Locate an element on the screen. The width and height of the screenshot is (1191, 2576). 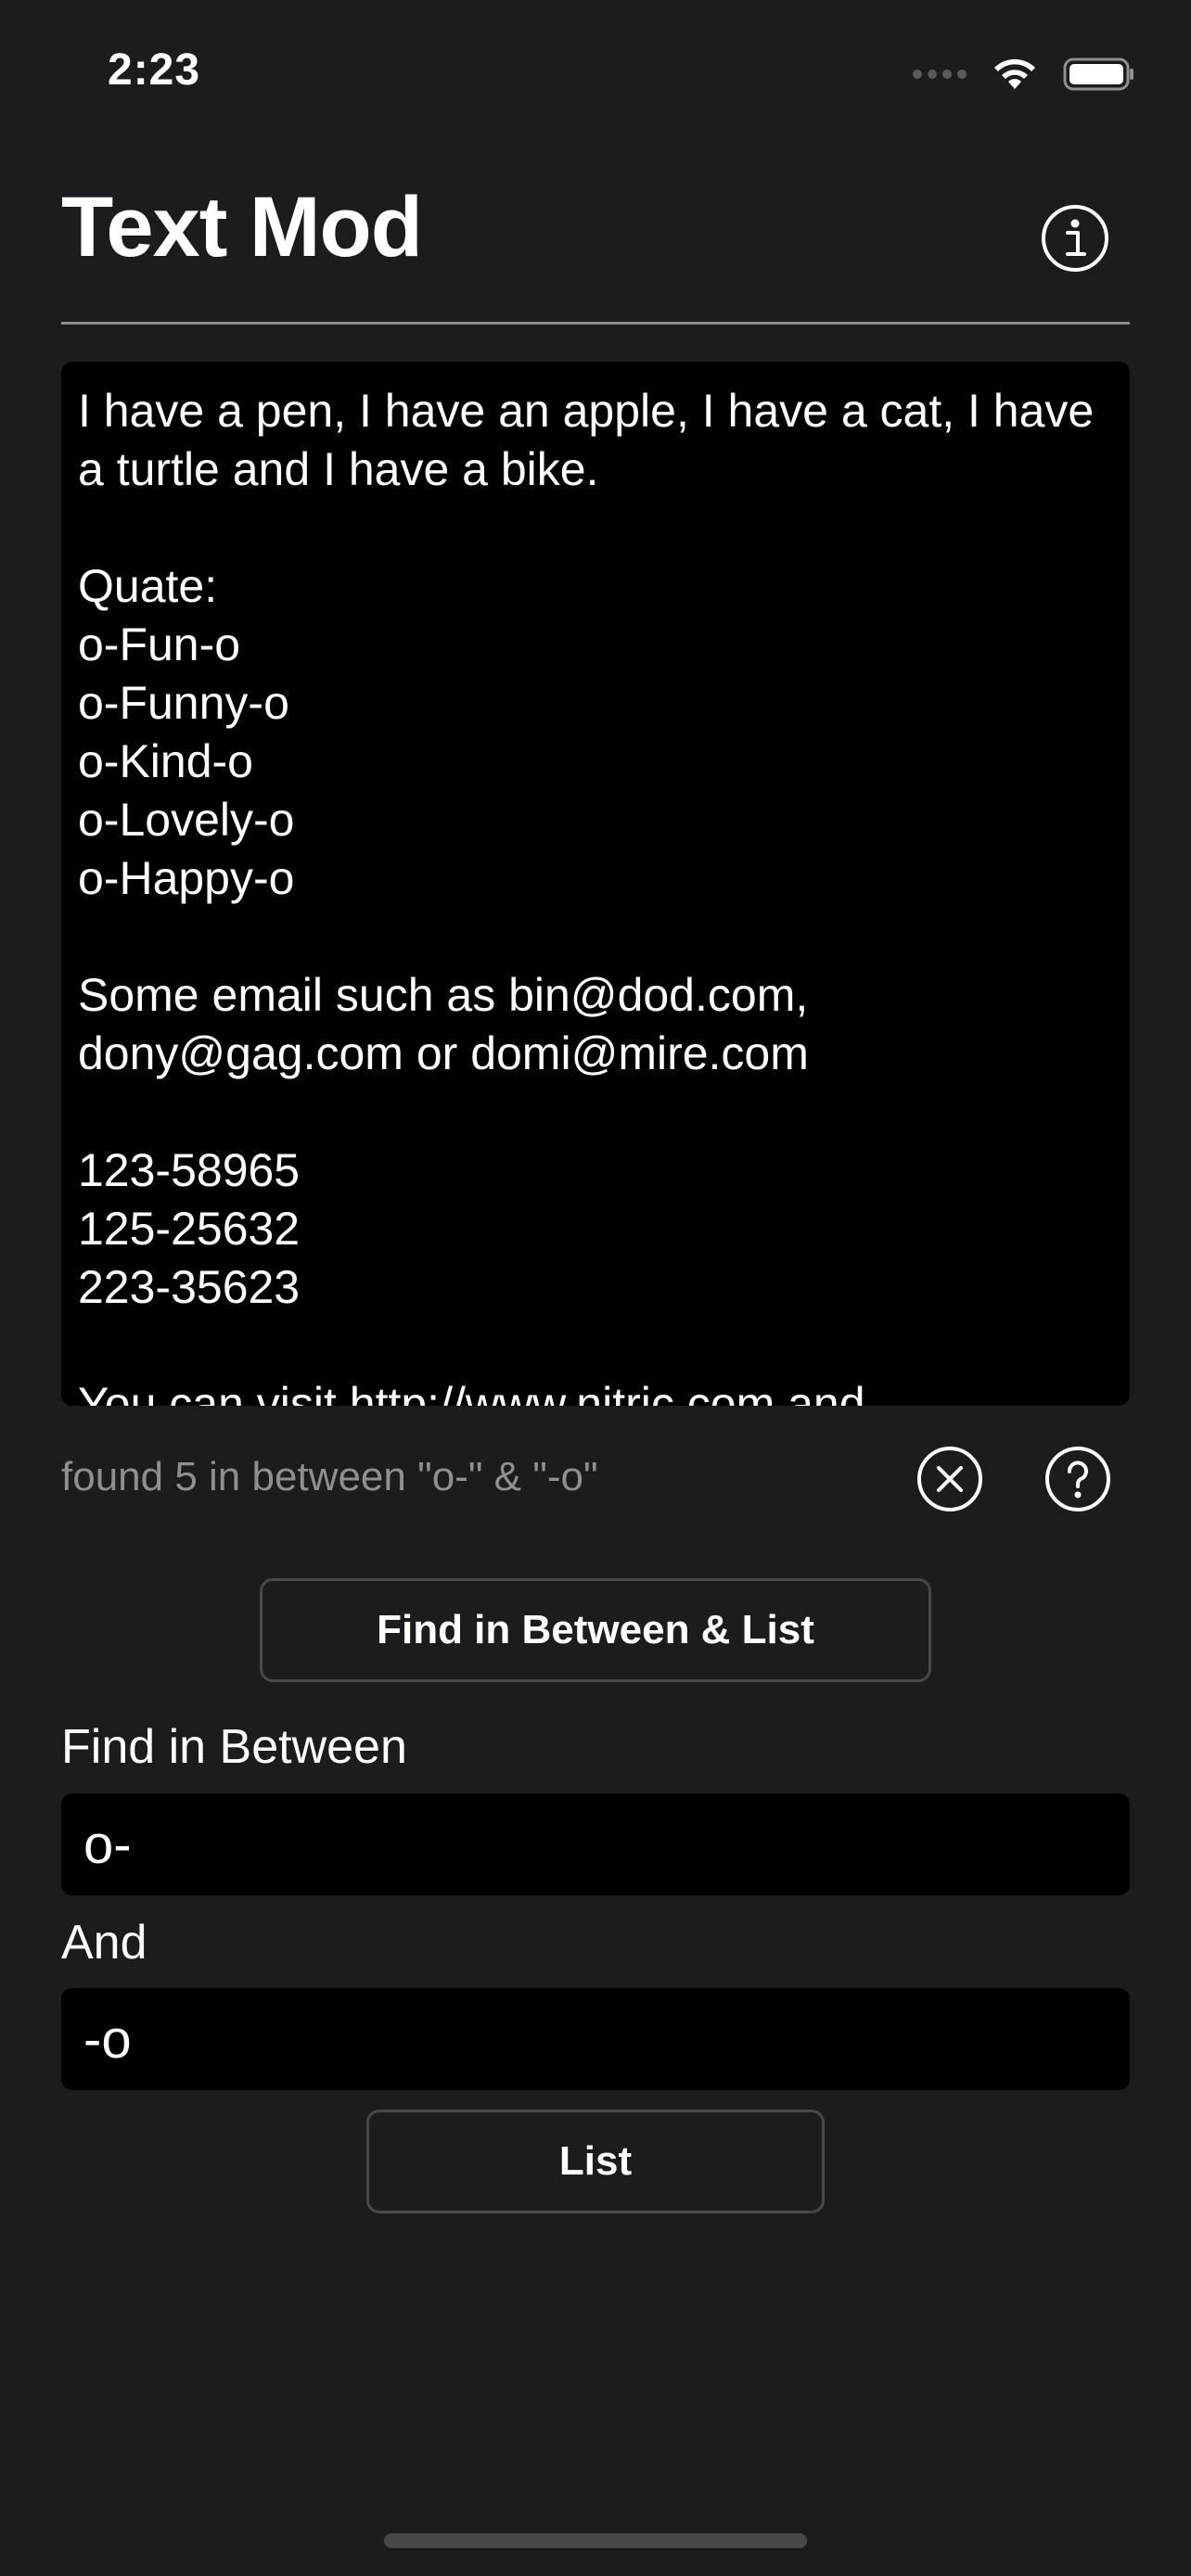
battery-icon is located at coordinates (1098, 74).